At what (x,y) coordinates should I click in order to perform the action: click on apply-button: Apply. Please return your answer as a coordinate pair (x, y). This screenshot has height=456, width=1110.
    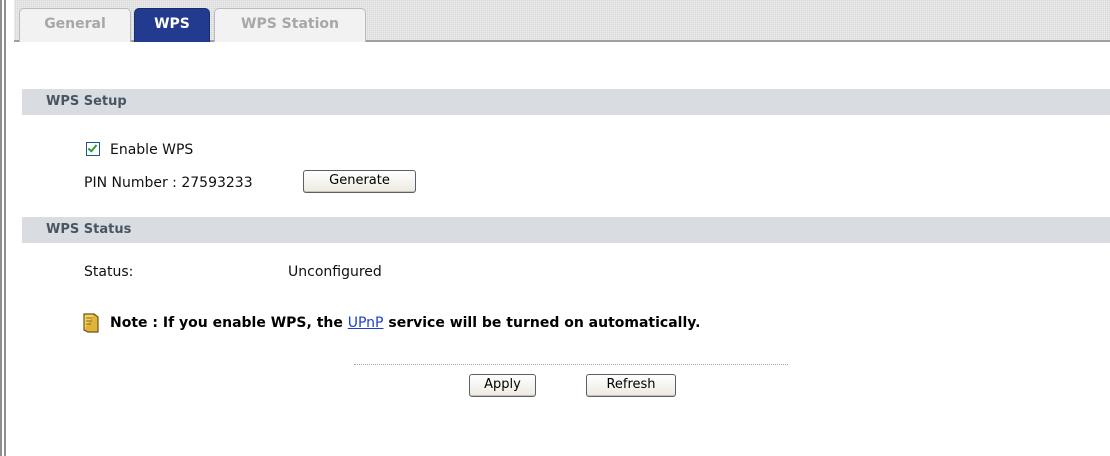
    Looking at the image, I should click on (502, 385).